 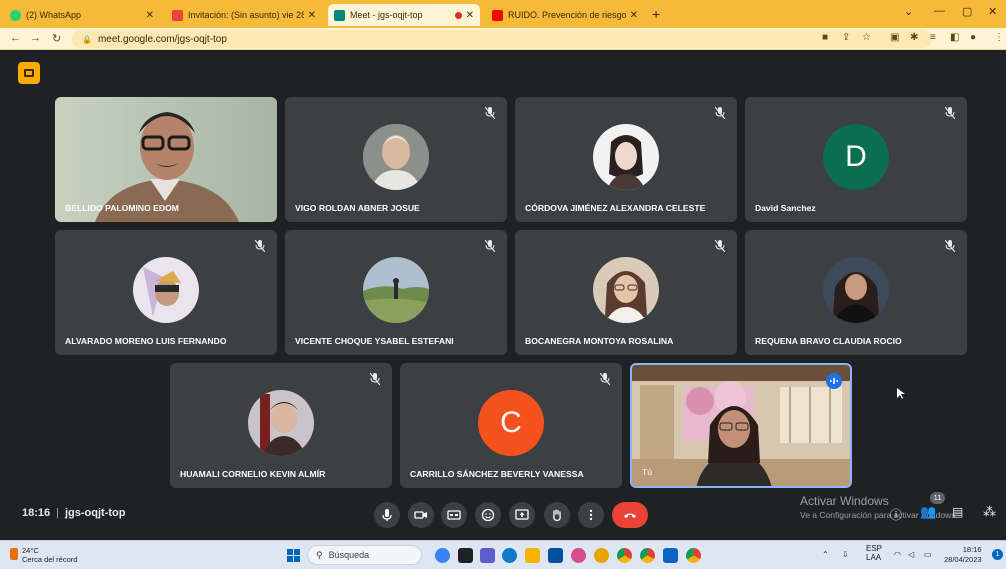 What do you see at coordinates (319, 554) in the screenshot?
I see `search-icon: ⚲` at bounding box center [319, 554].